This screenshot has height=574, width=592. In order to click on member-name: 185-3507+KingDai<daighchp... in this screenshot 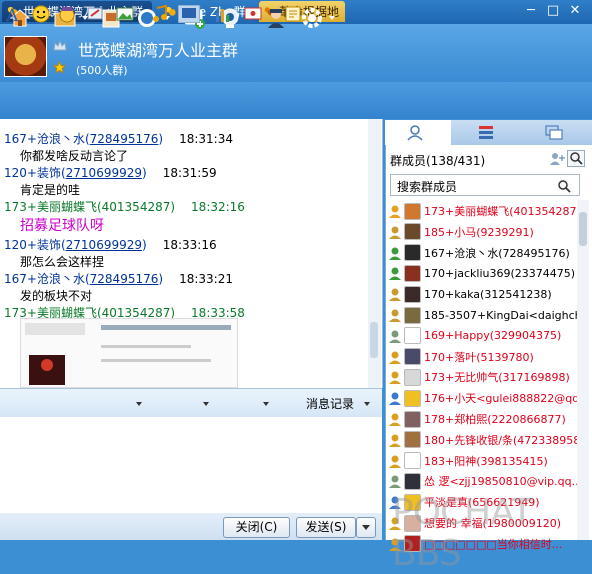, I will do `click(501, 315)`.